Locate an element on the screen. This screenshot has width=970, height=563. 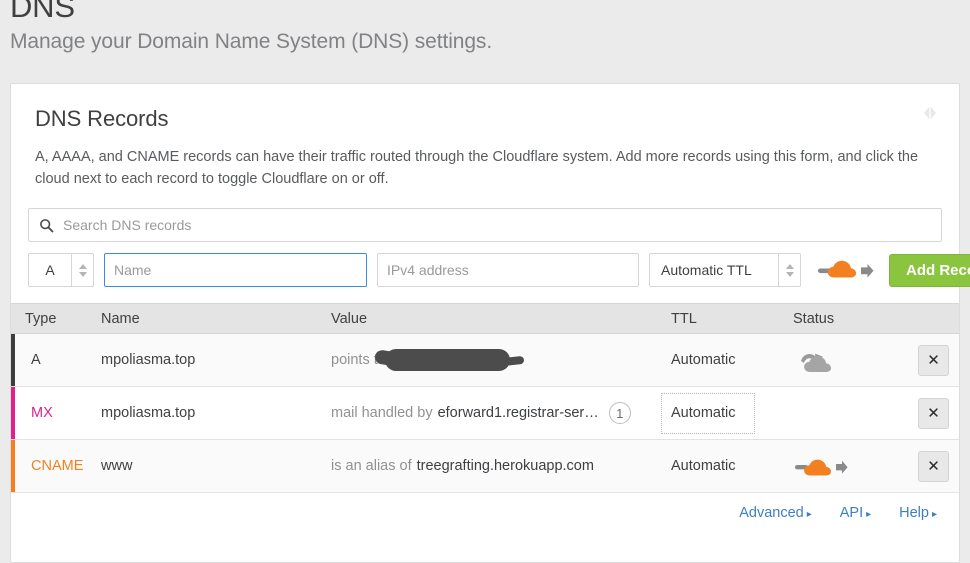
record-value-label: mail handled by is located at coordinates (382, 413).